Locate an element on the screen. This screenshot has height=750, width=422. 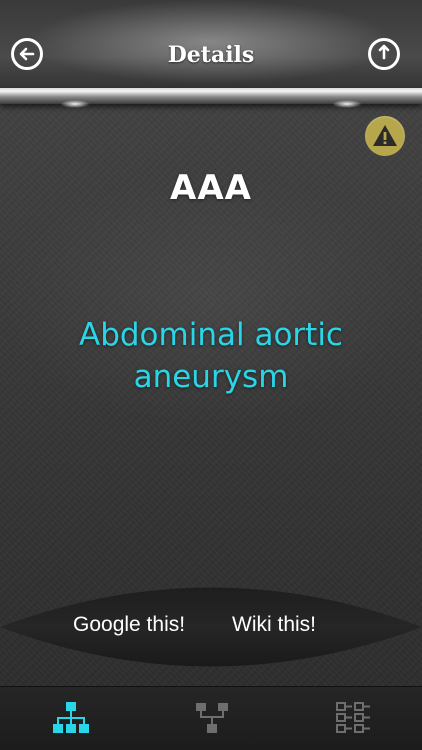
warning-icon is located at coordinates (385, 135).